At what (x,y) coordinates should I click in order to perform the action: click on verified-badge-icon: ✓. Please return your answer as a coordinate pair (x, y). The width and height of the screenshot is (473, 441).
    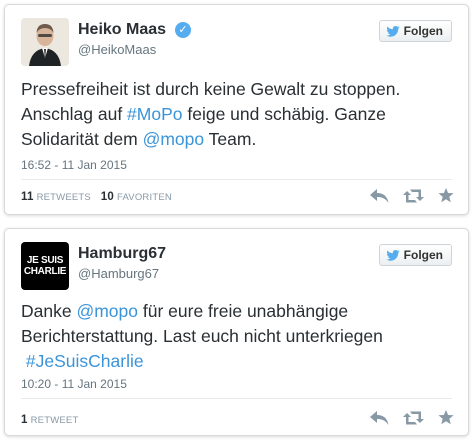
    Looking at the image, I should click on (183, 30).